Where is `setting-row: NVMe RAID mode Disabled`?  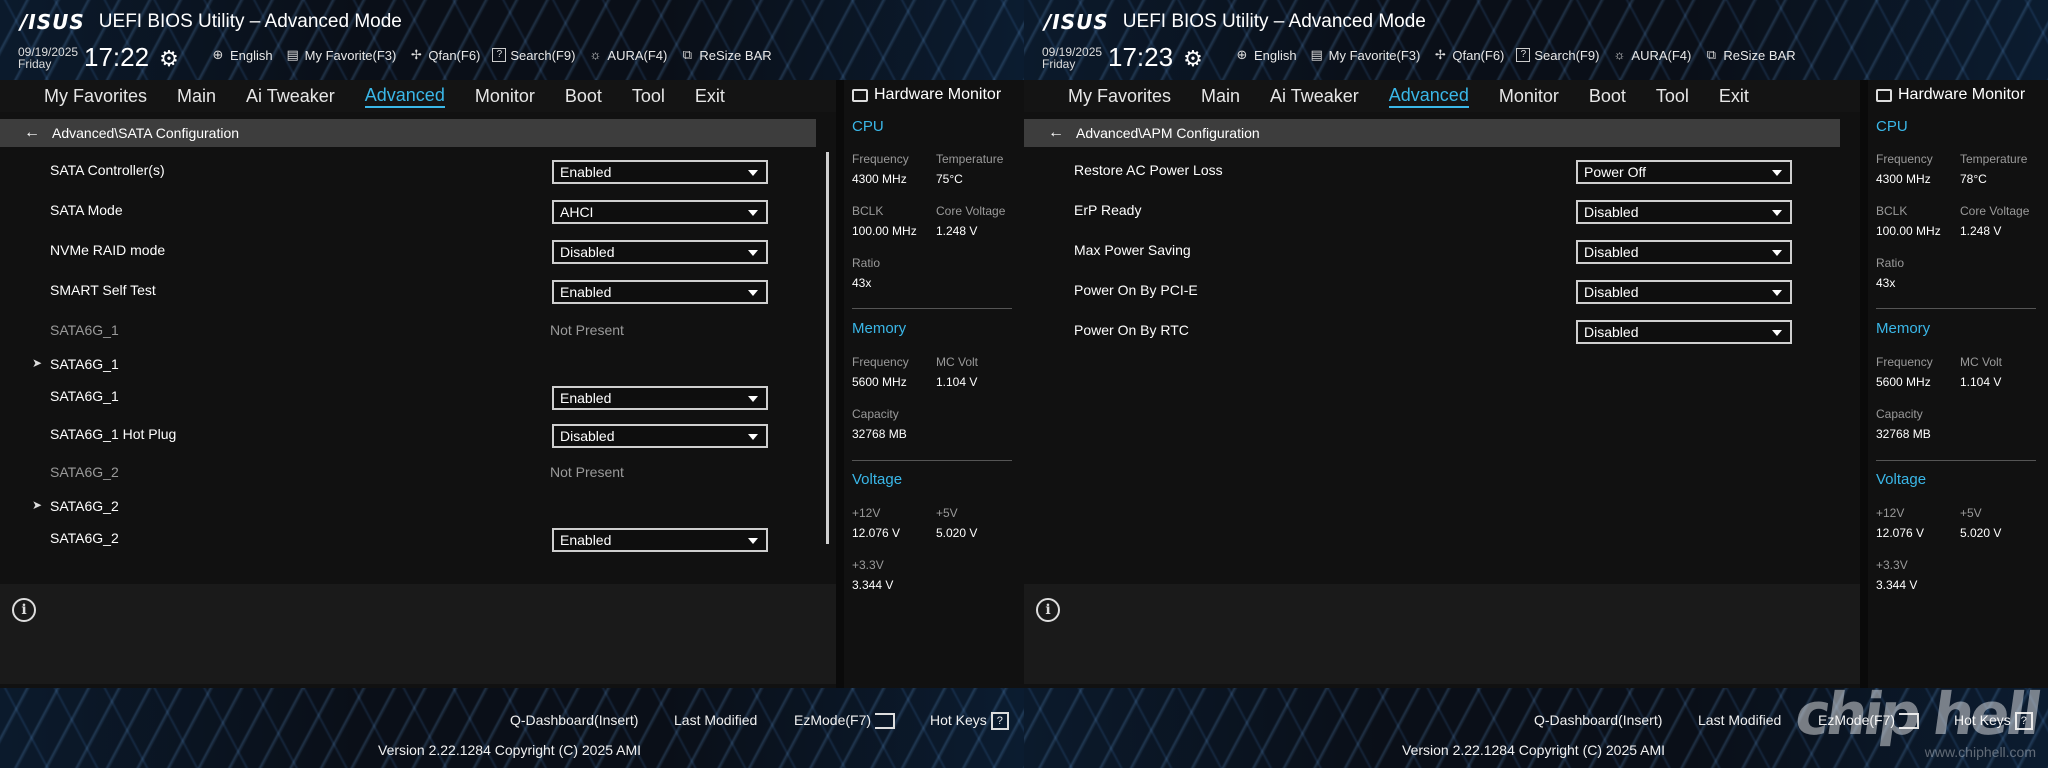
setting-row: NVMe RAID mode Disabled is located at coordinates (414, 250).